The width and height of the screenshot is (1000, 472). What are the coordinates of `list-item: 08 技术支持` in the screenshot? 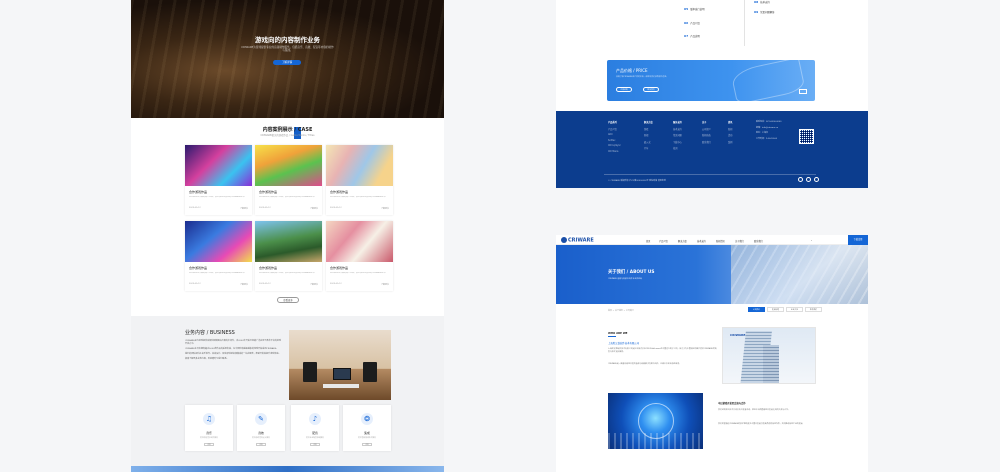 It's located at (762, 2).